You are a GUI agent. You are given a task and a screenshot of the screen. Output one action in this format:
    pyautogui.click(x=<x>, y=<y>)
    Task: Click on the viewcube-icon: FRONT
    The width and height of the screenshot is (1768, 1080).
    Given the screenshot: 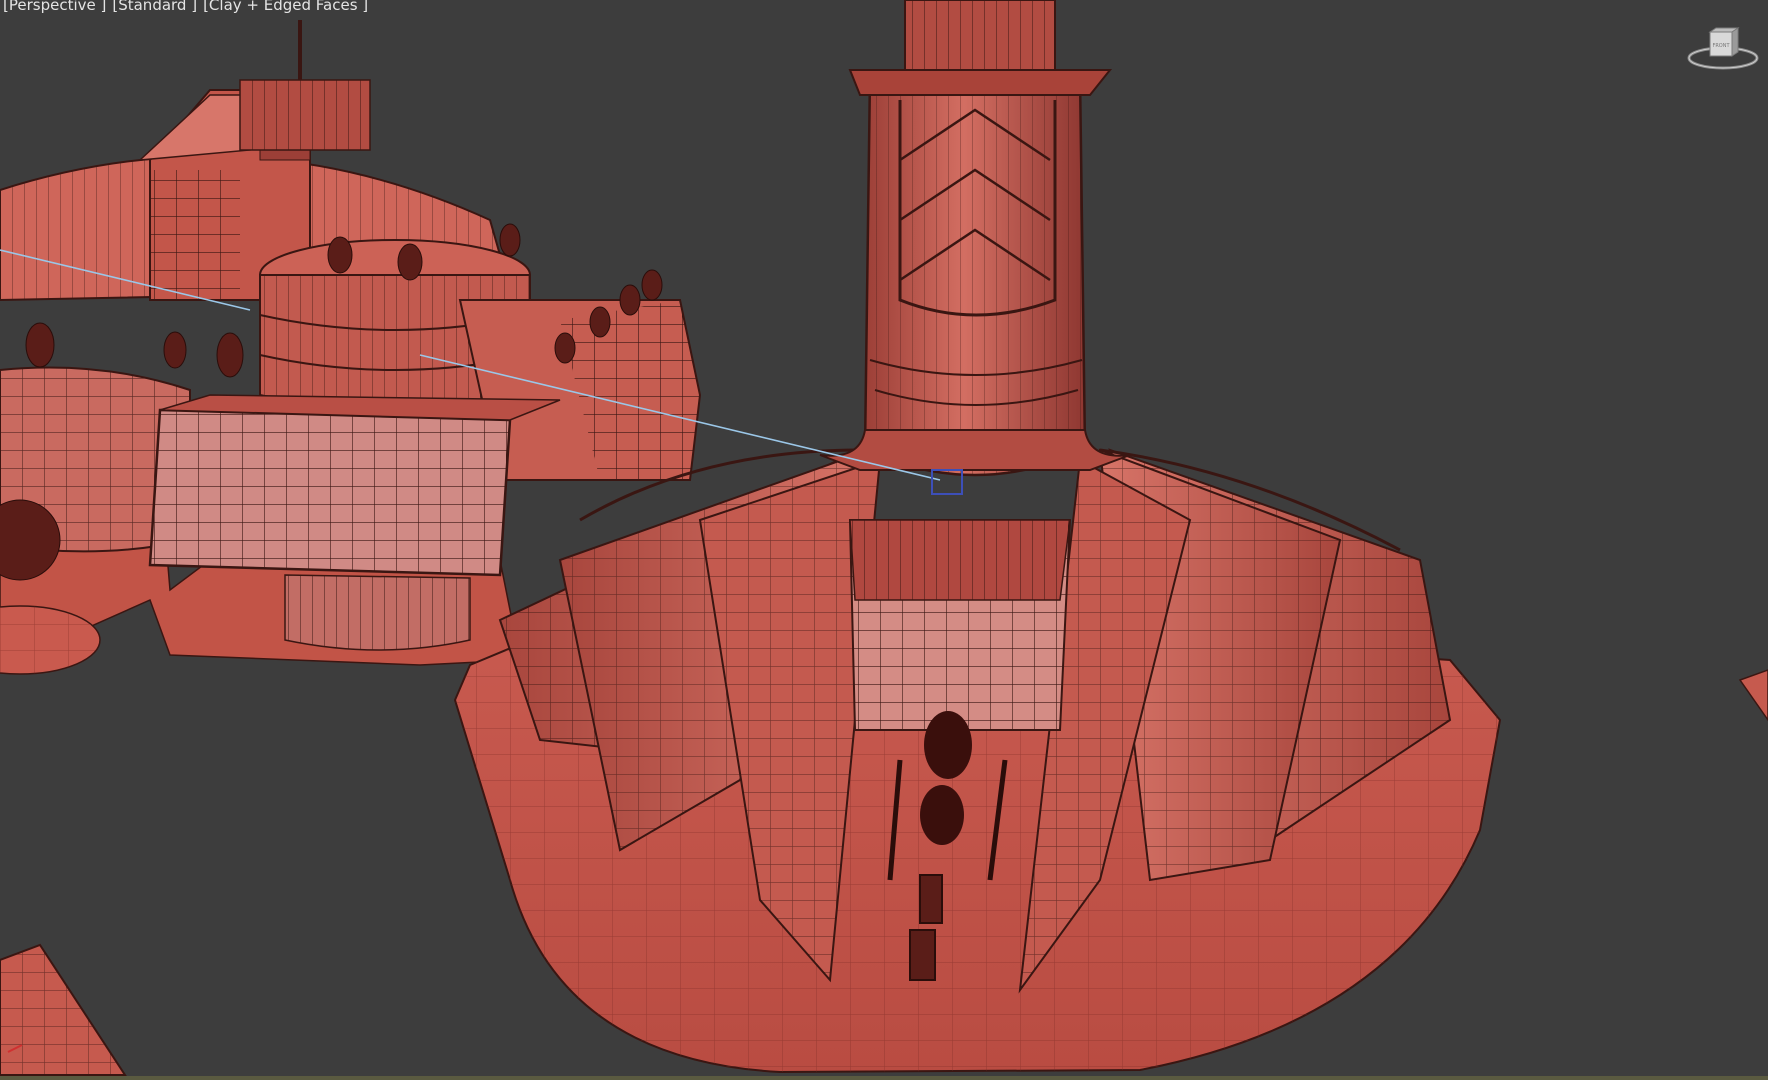 What is the action you would take?
    pyautogui.click(x=1723, y=48)
    